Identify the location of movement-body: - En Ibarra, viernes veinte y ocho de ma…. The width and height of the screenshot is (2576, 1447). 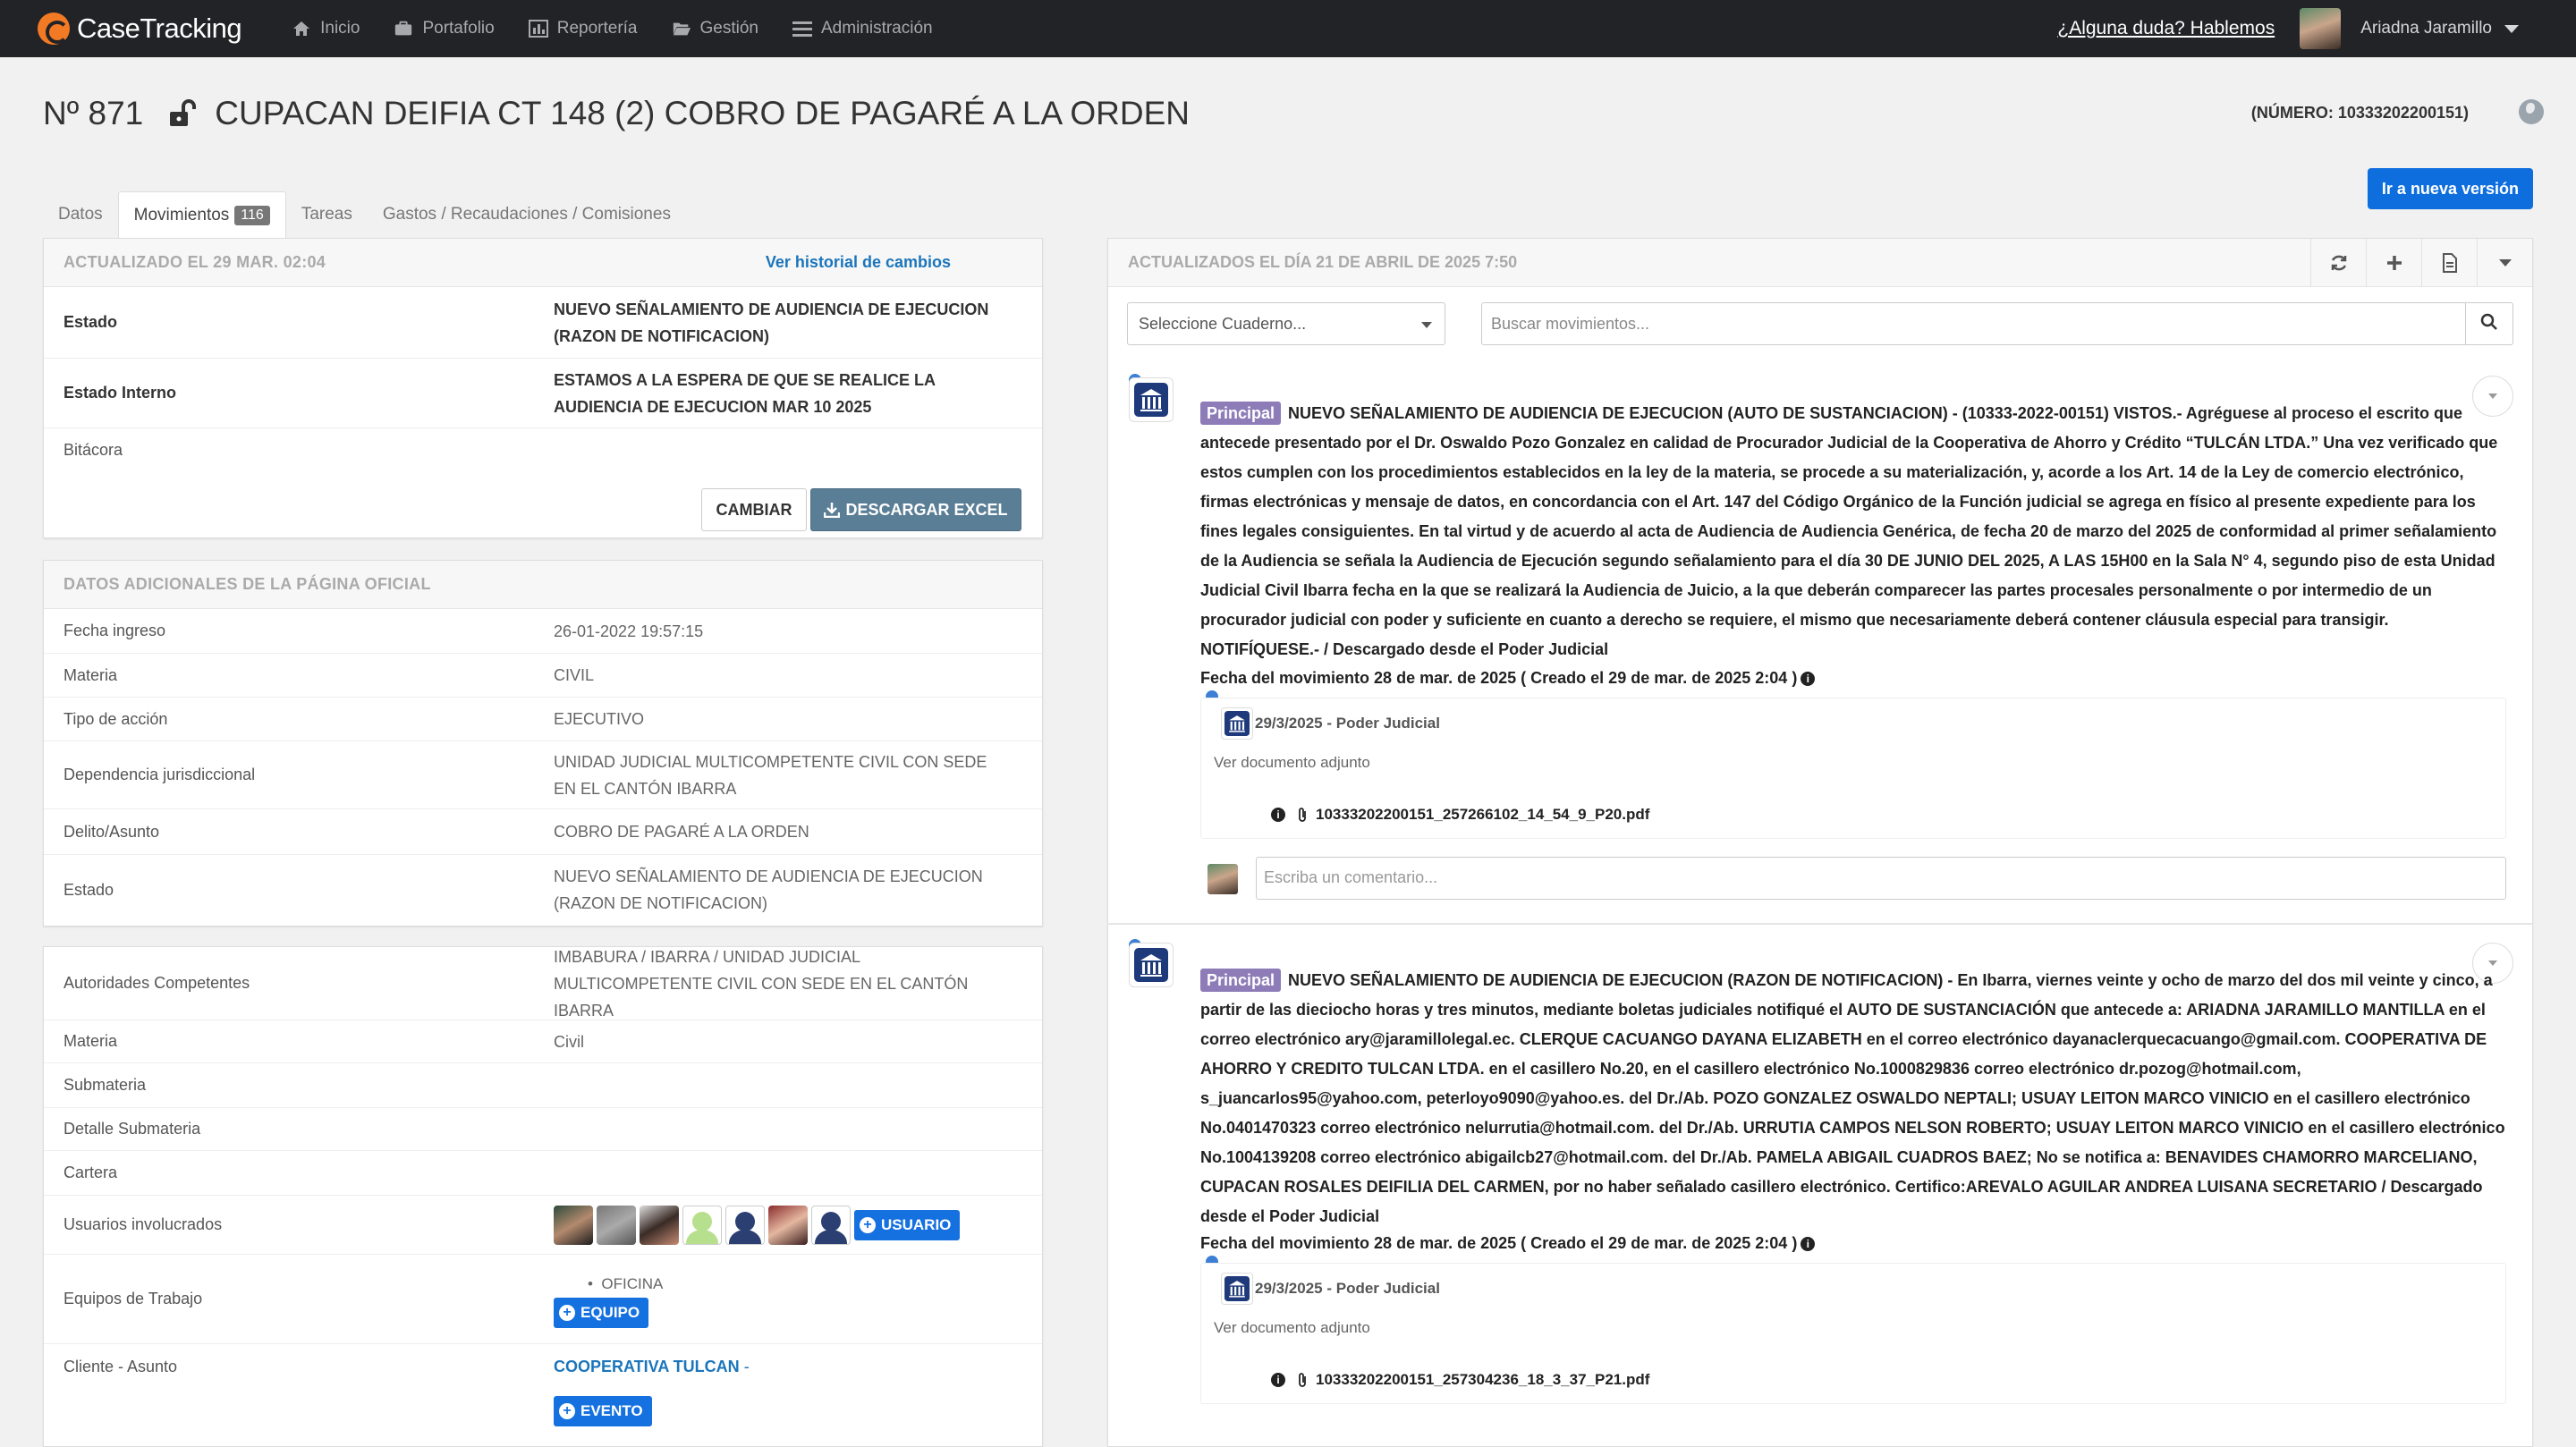
(1852, 1098).